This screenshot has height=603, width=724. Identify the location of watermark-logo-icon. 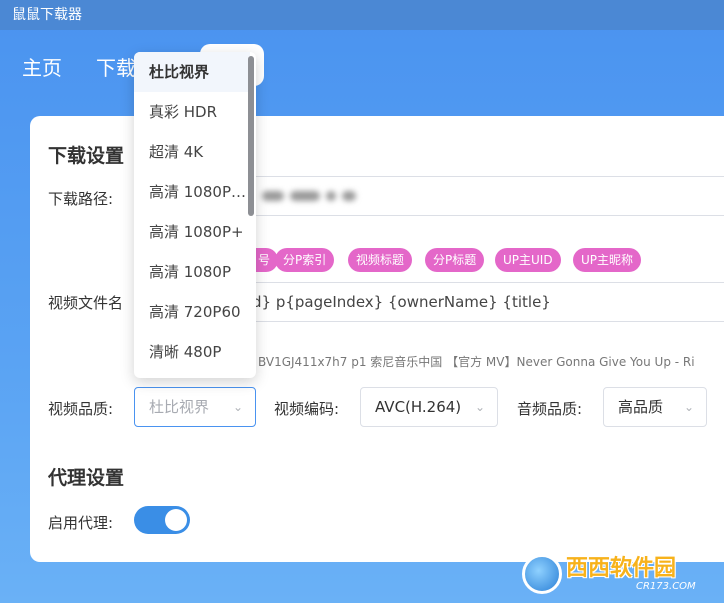
(542, 574).